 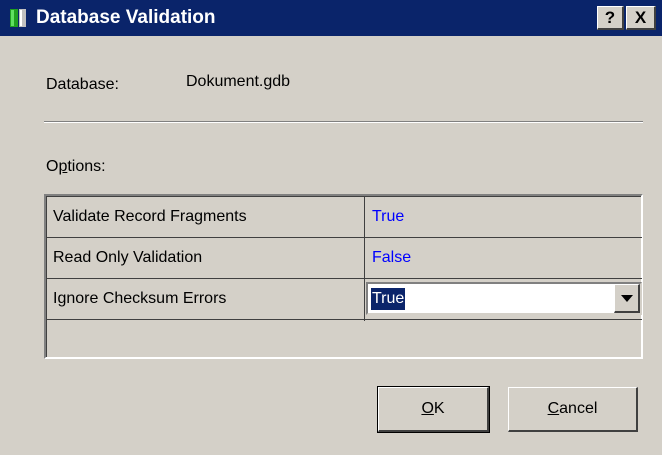 What do you see at coordinates (238, 81) in the screenshot?
I see `database-name: Dokument.gdb` at bounding box center [238, 81].